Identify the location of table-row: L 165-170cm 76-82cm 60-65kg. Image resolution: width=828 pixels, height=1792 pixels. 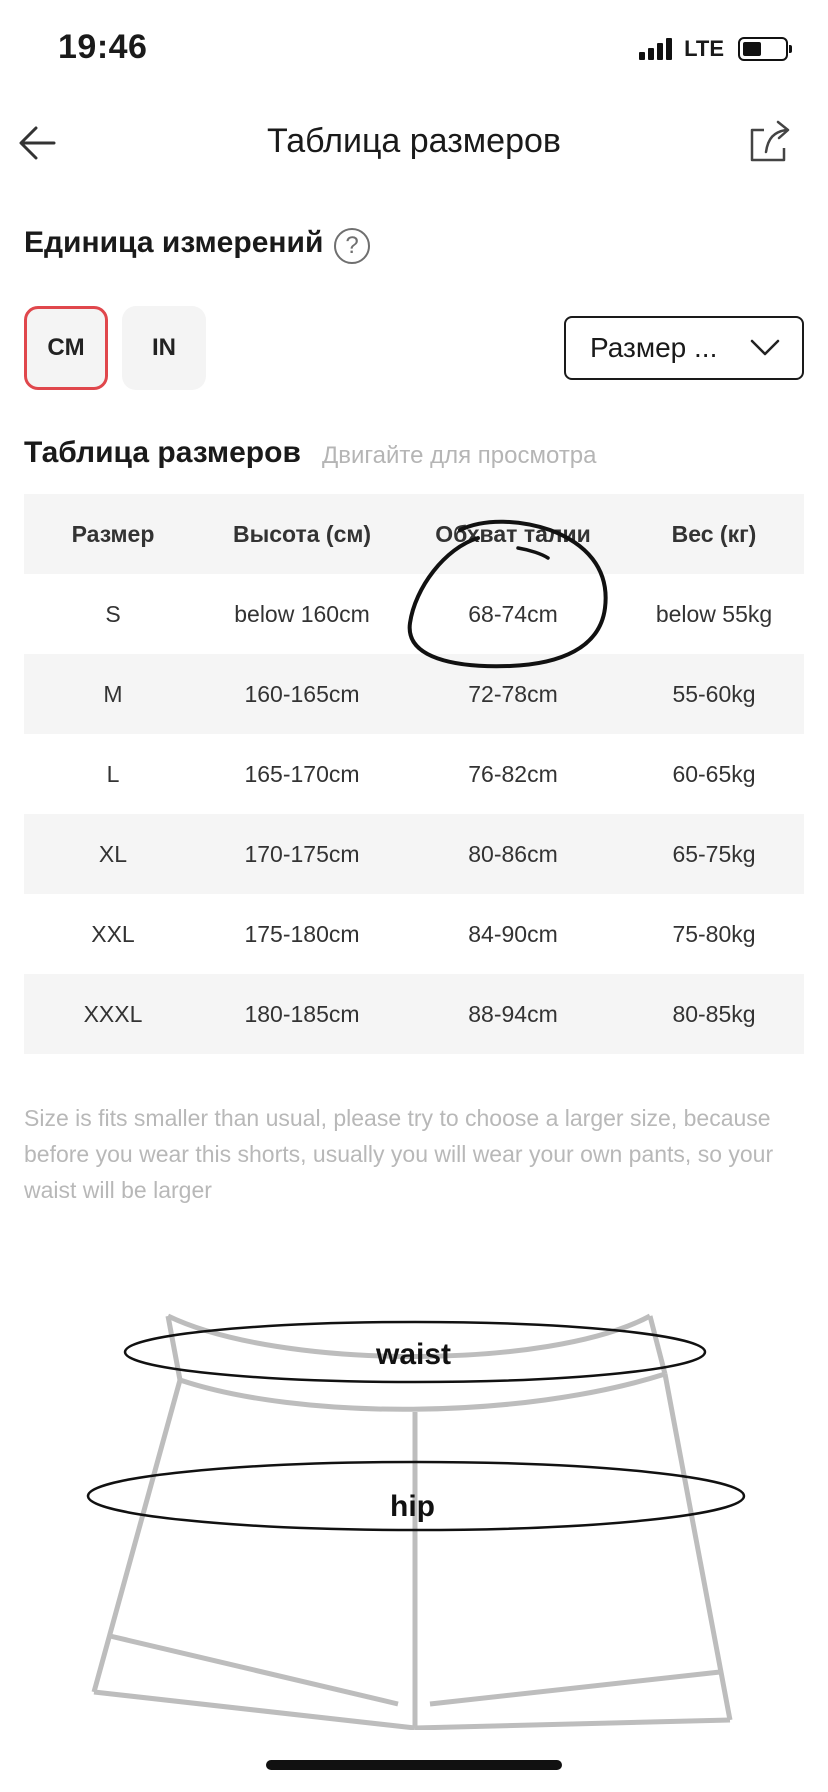
(414, 774).